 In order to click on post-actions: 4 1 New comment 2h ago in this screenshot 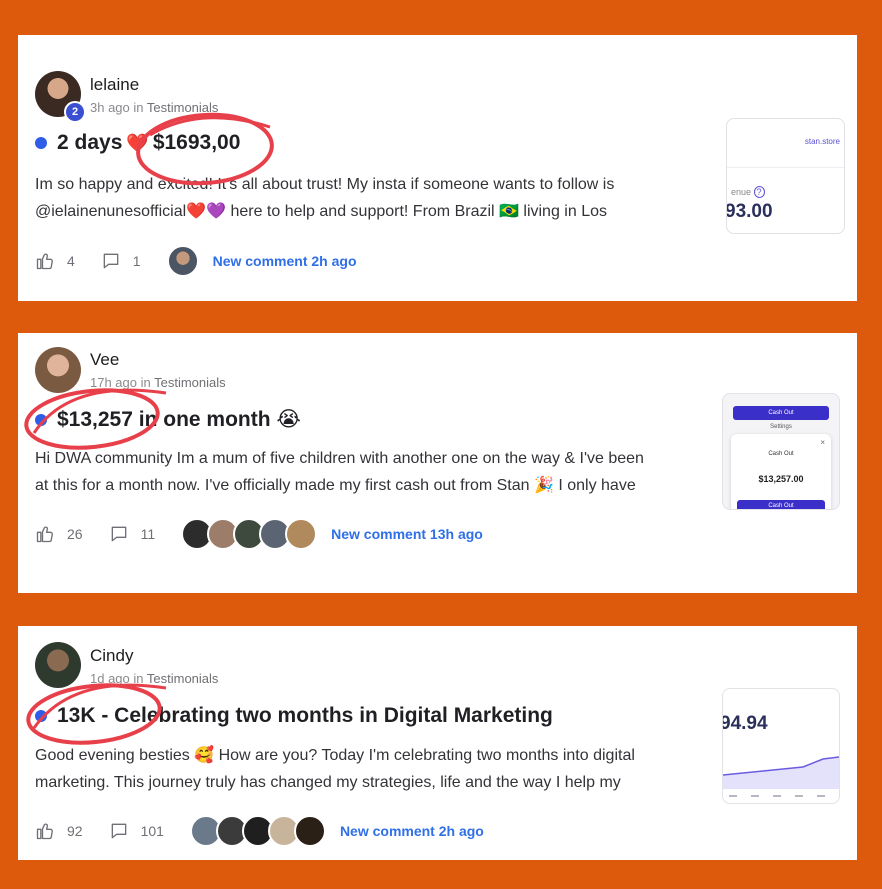, I will do `click(196, 261)`.